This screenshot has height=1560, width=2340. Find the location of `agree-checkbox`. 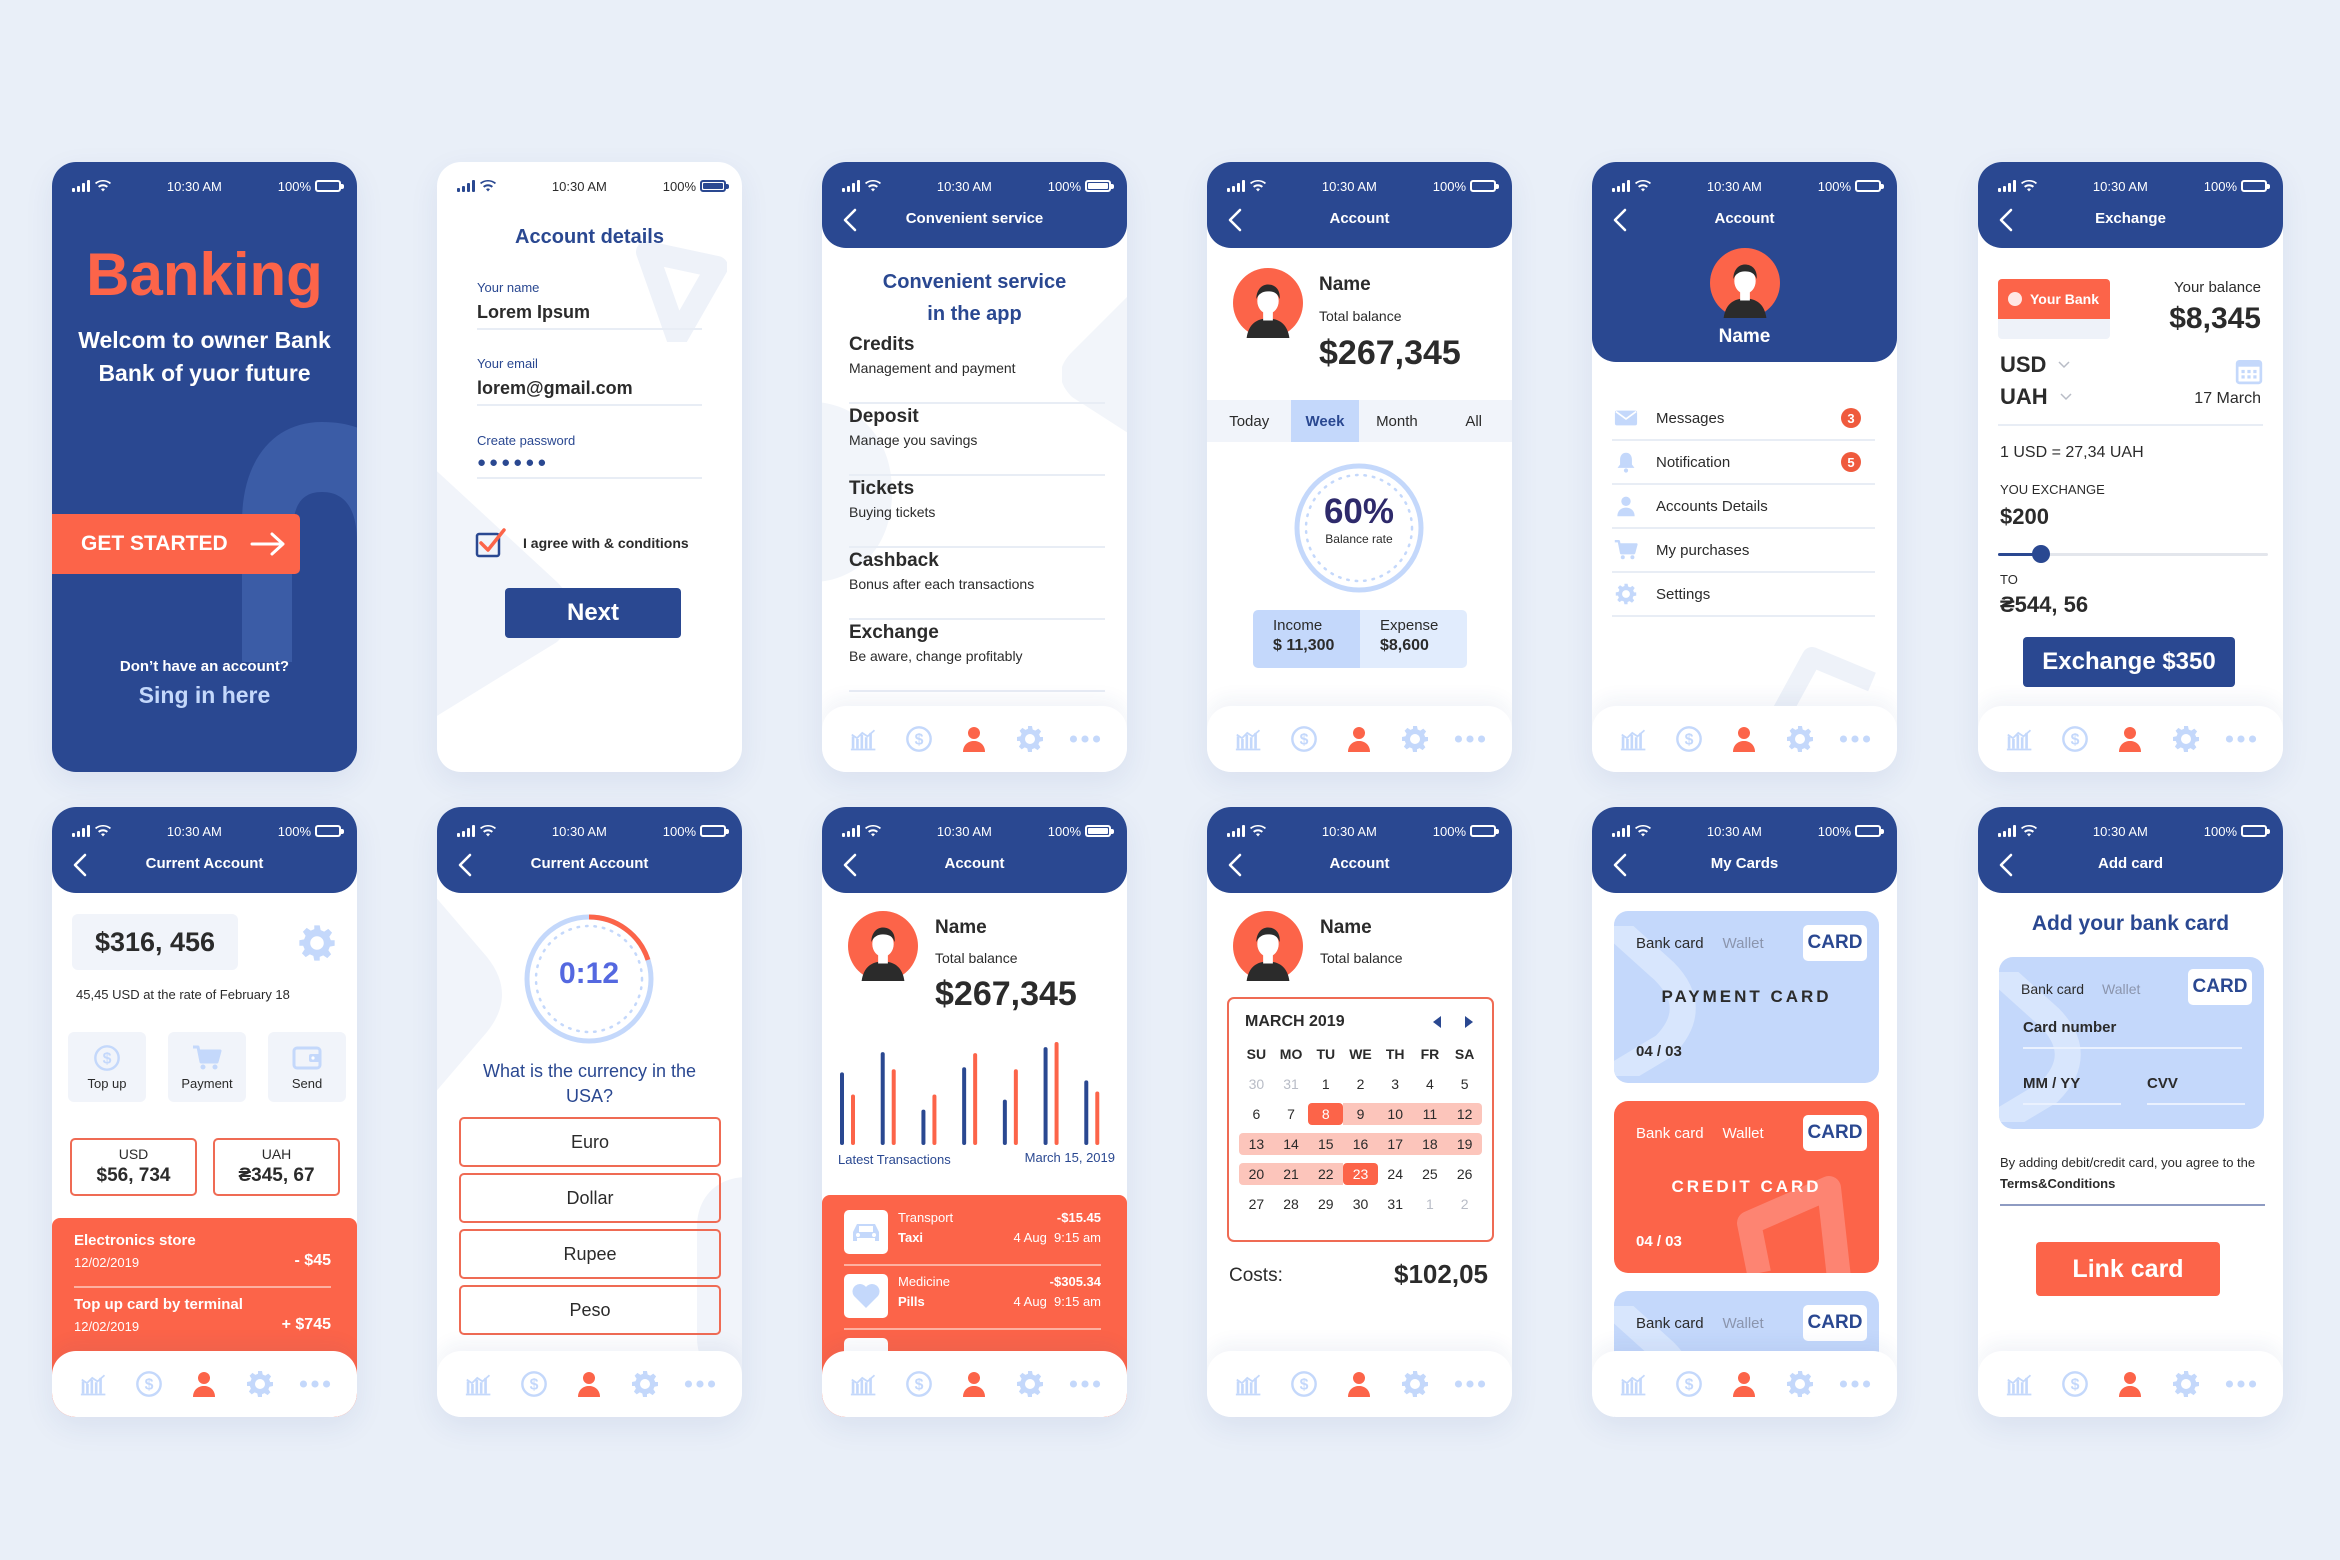

agree-checkbox is located at coordinates (491, 543).